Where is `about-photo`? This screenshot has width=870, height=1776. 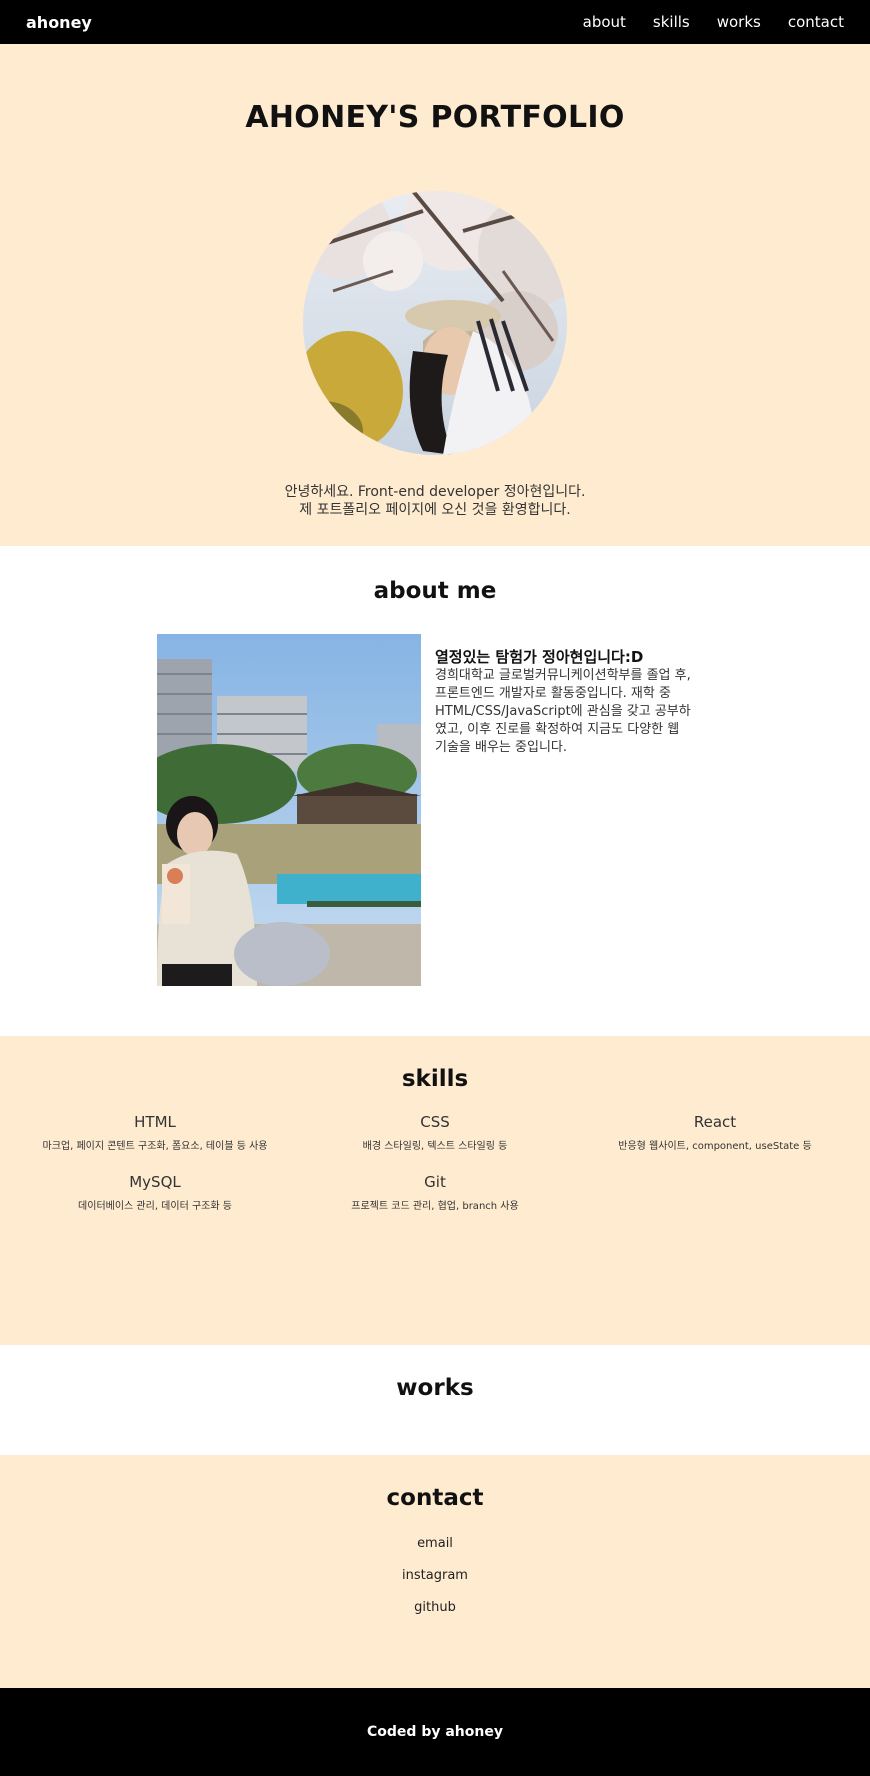 about-photo is located at coordinates (289, 810).